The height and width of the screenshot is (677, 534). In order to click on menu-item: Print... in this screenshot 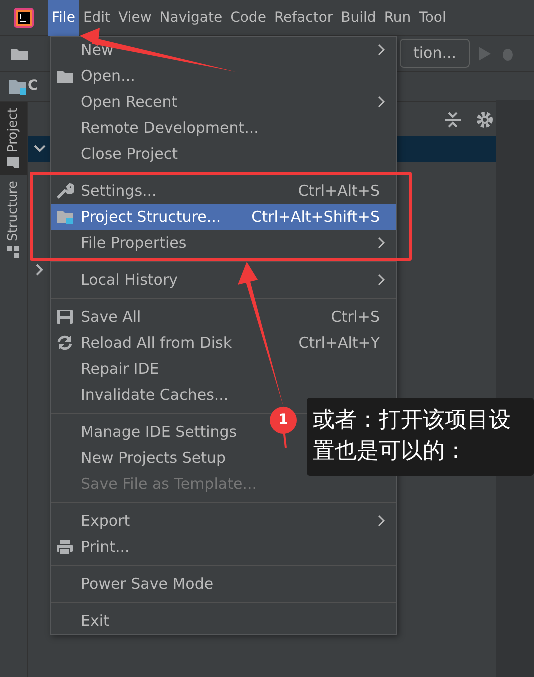, I will do `click(223, 547)`.